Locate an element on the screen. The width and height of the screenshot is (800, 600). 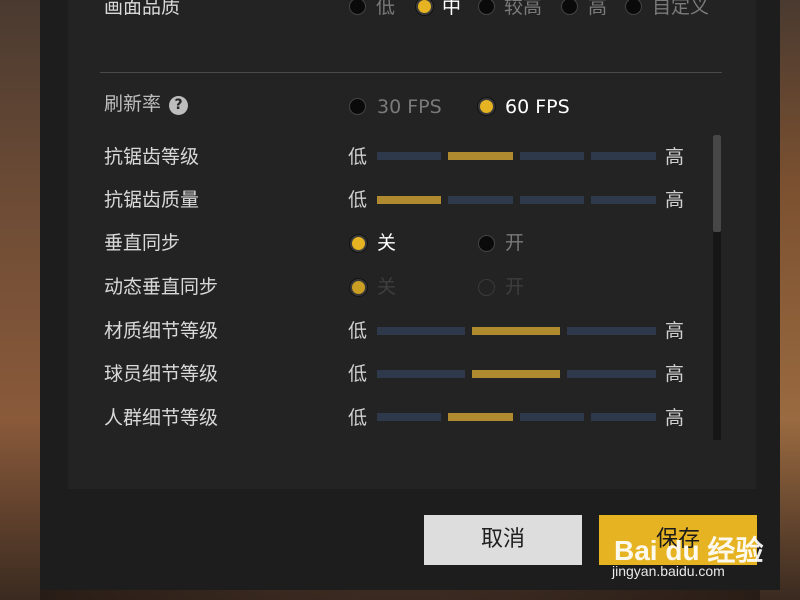
cancel-button: 取消 is located at coordinates (503, 540).